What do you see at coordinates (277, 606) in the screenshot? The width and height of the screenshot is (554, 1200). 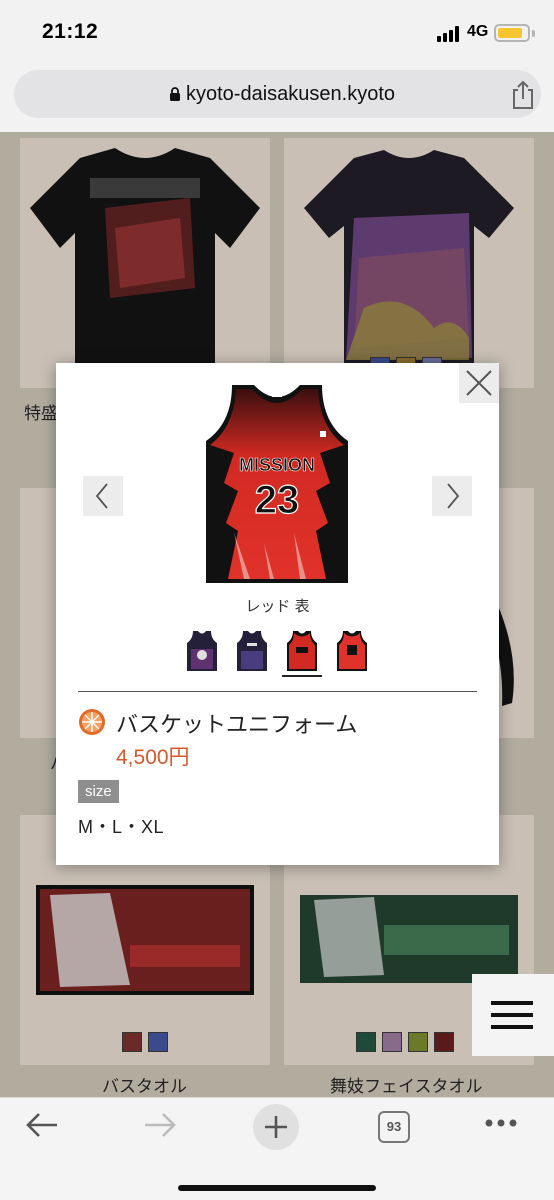 I see `variant-label: レッド 表` at bounding box center [277, 606].